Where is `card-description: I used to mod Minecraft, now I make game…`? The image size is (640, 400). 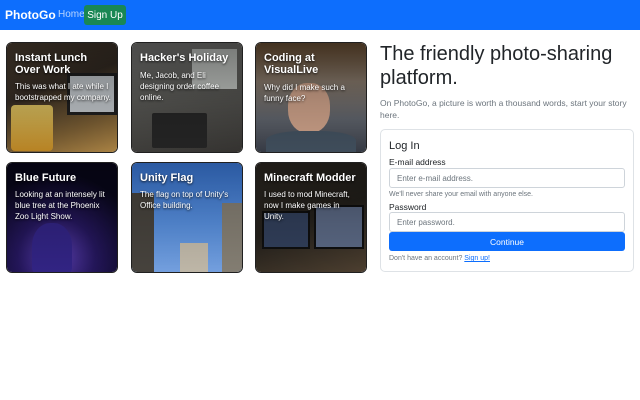 card-description: I used to mod Minecraft, now I make game… is located at coordinates (307, 205).